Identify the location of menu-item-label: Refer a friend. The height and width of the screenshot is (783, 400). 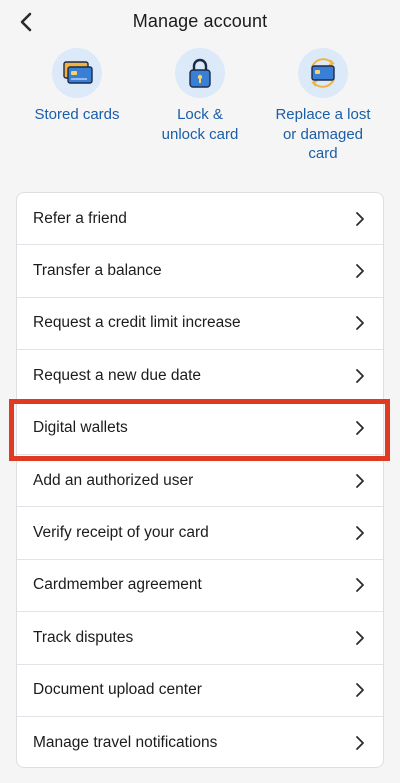
(80, 218).